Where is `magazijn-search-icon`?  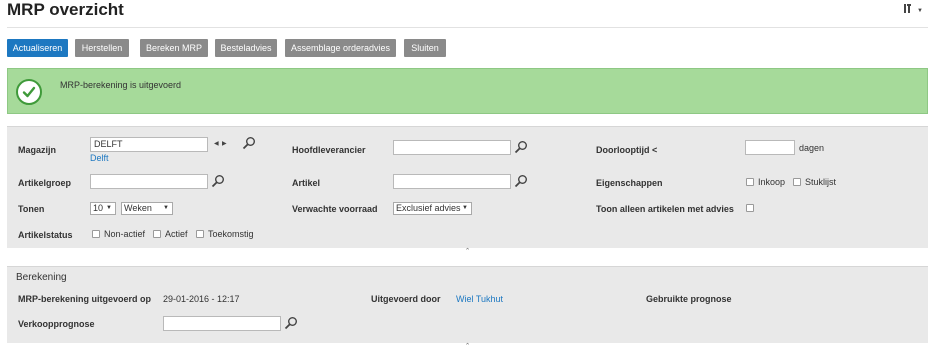
magazijn-search-icon is located at coordinates (249, 143).